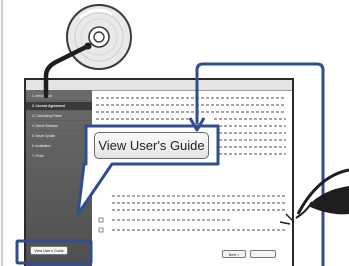  What do you see at coordinates (99, 37) in the screenshot?
I see `cd-disc-icon` at bounding box center [99, 37].